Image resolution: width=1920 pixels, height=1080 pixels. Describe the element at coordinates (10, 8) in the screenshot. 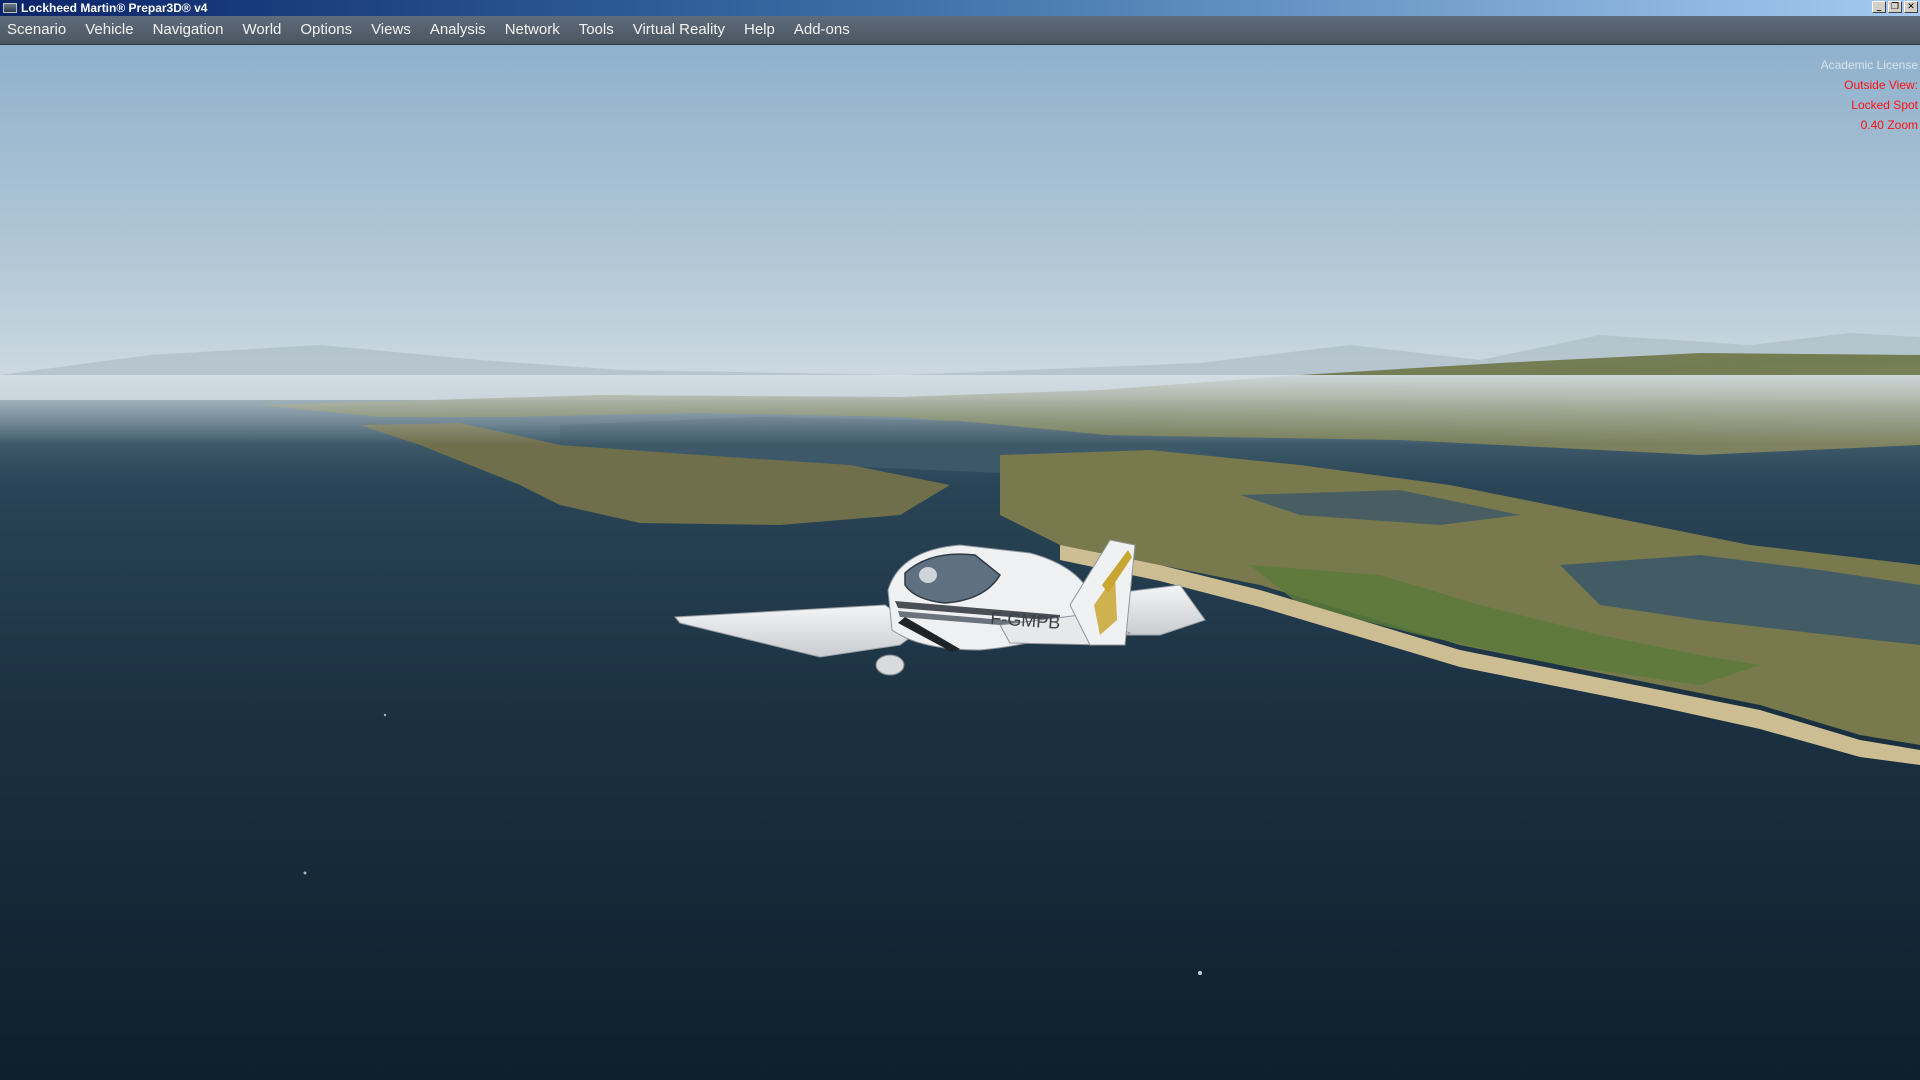

I see `app-icon` at that location.